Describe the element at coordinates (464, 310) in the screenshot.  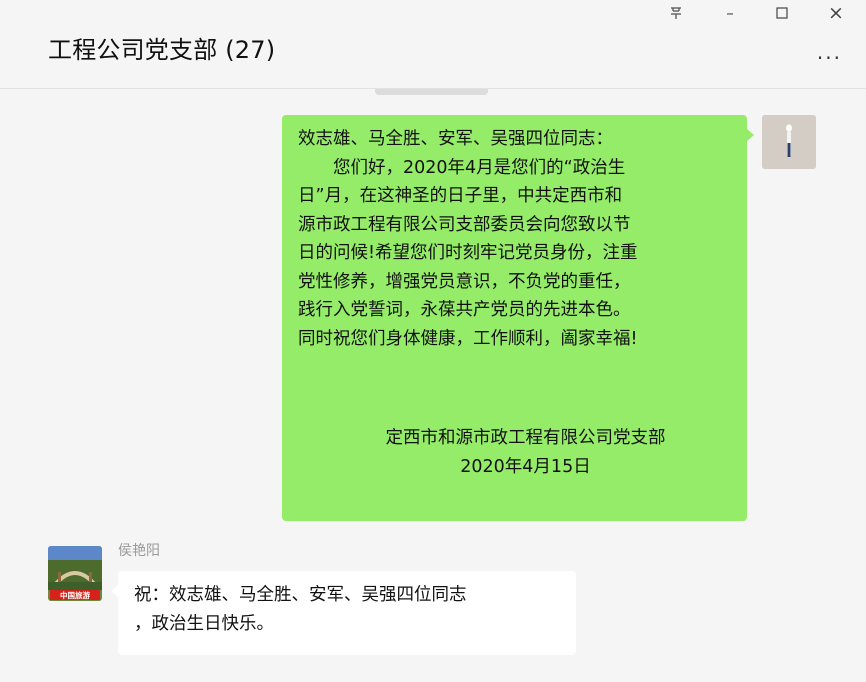
I see `message-line: 践行入党誓词，永葆共产党员的先进本色。` at that location.